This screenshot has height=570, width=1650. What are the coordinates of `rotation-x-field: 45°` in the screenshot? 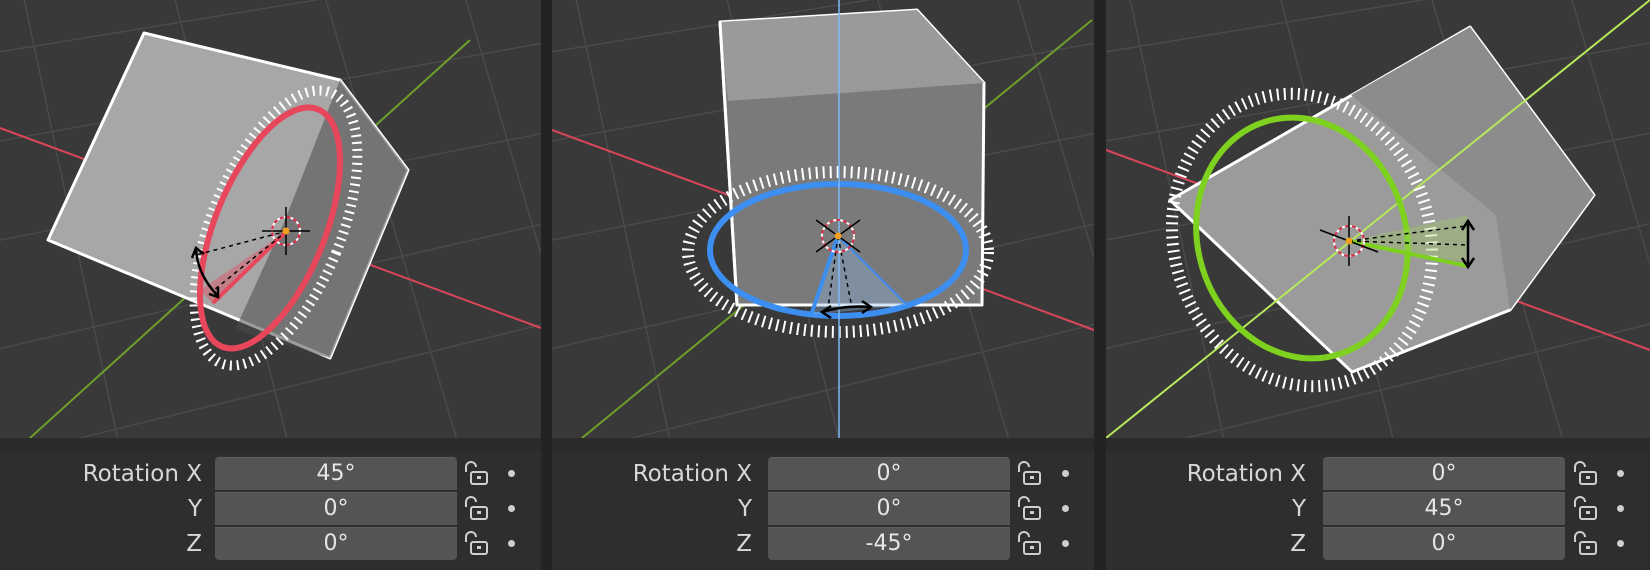 It's located at (336, 473).